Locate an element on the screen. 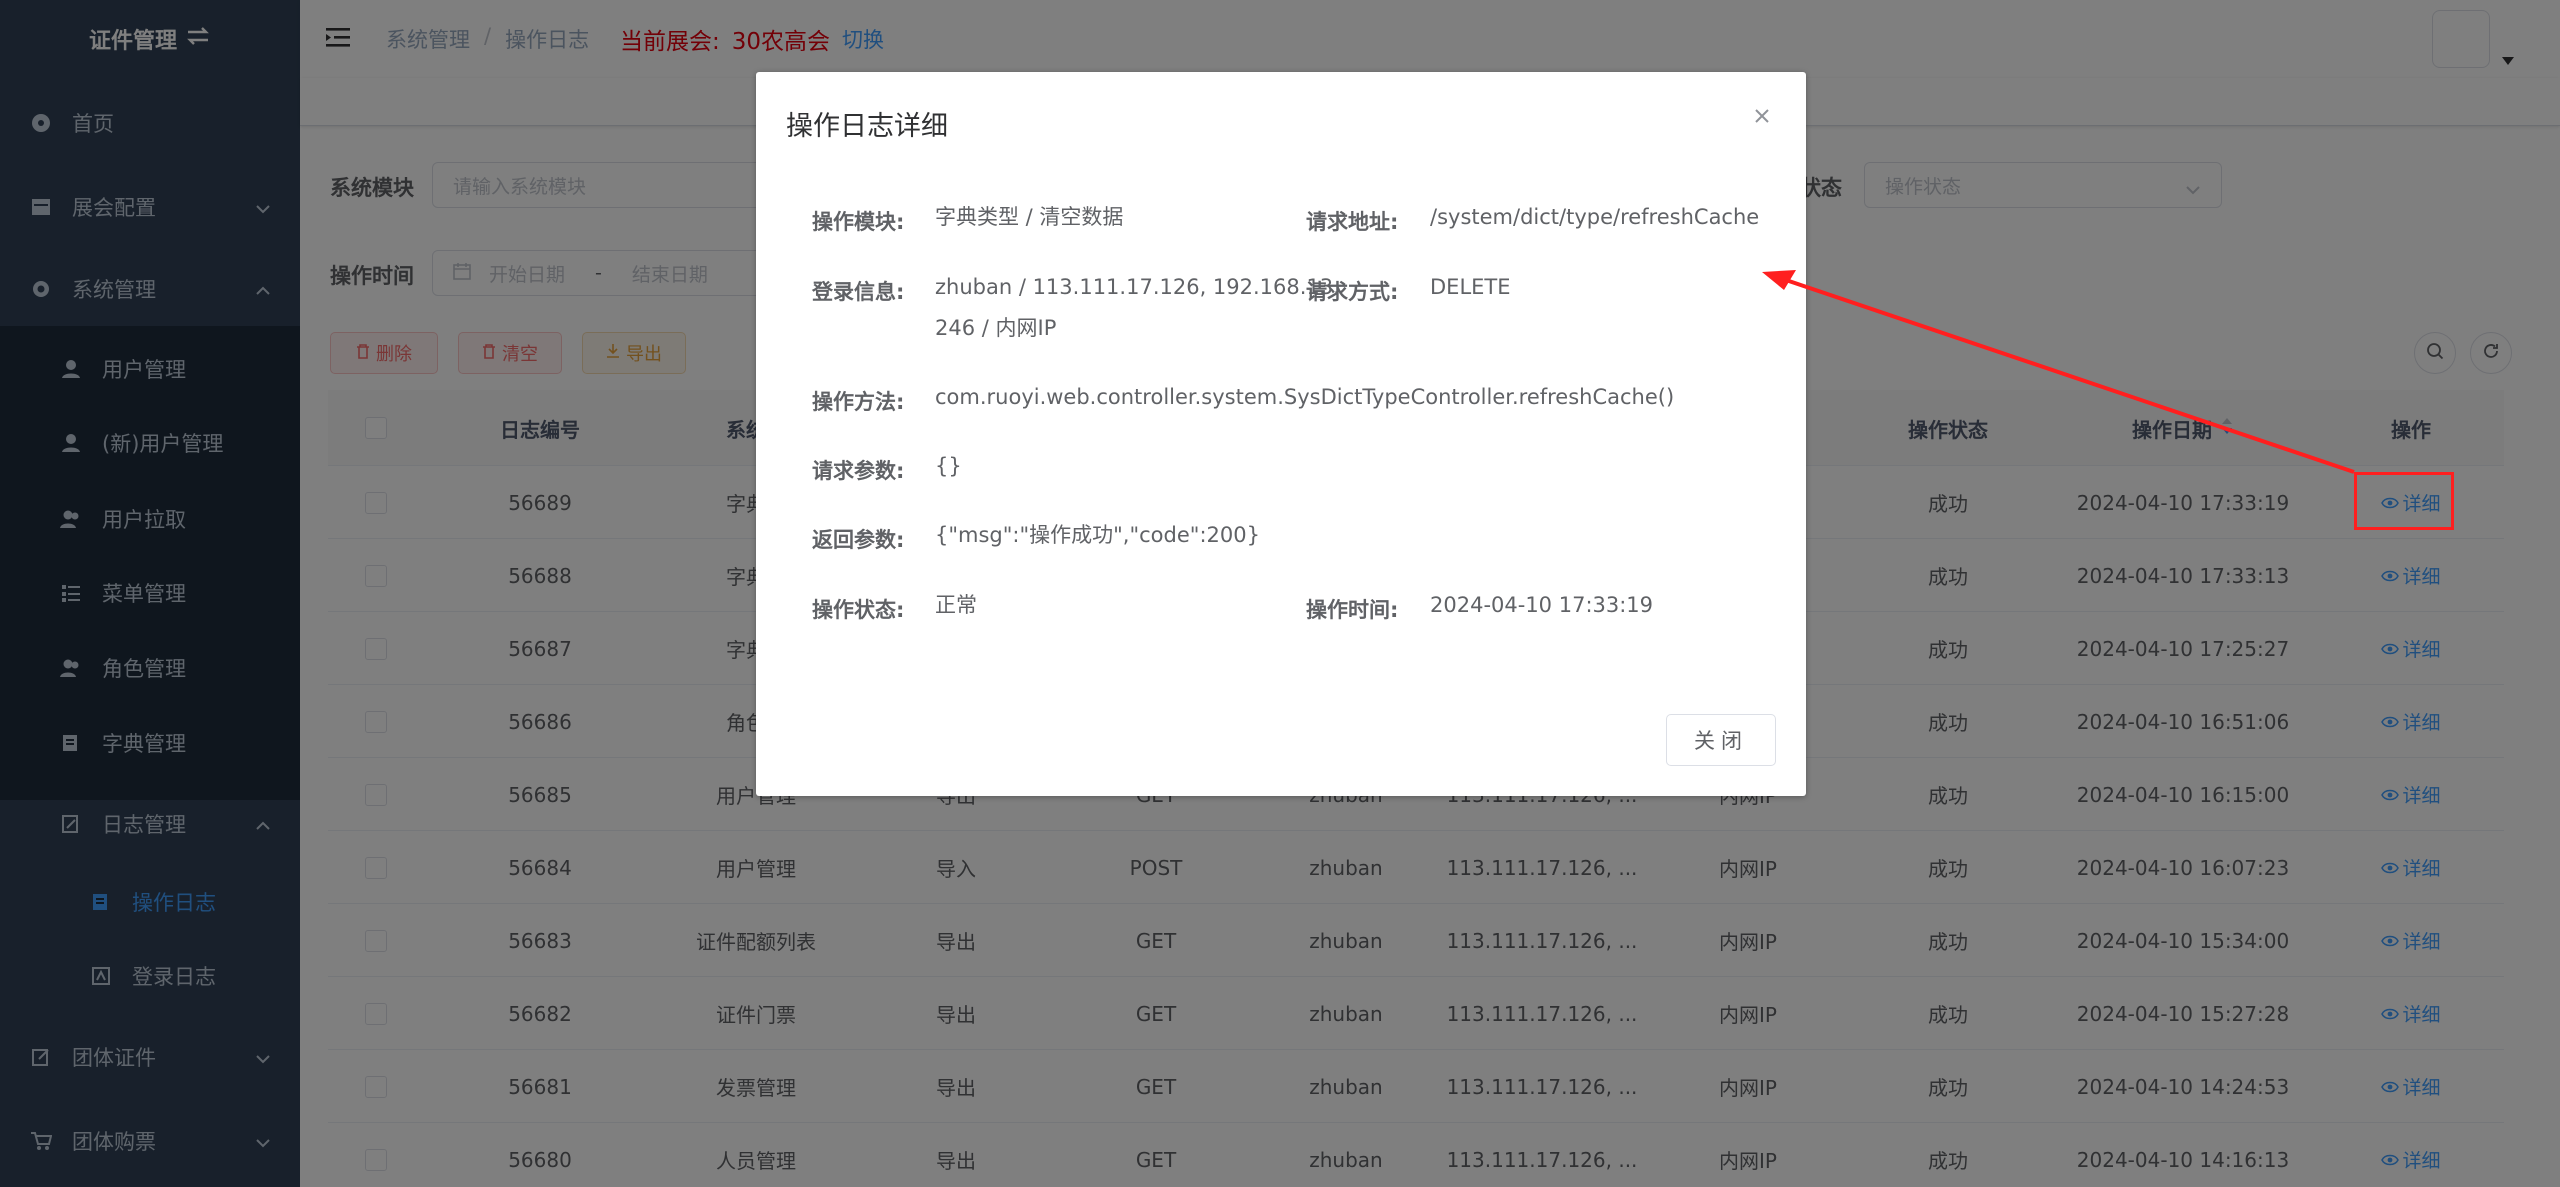 The image size is (2560, 1187). url-value: /system/dict/type/refreshCache is located at coordinates (1595, 217).